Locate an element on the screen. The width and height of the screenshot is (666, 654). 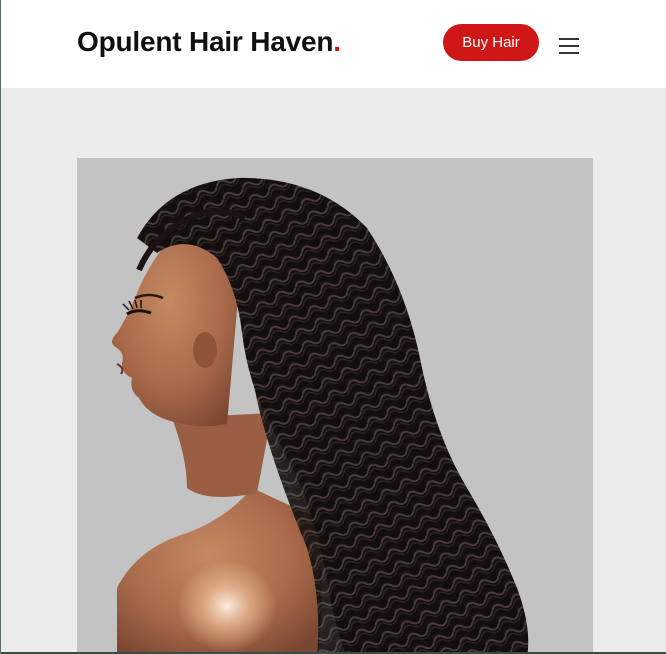
site-header: Opulent Hair Haven. Buy Hair is located at coordinates (333, 44).